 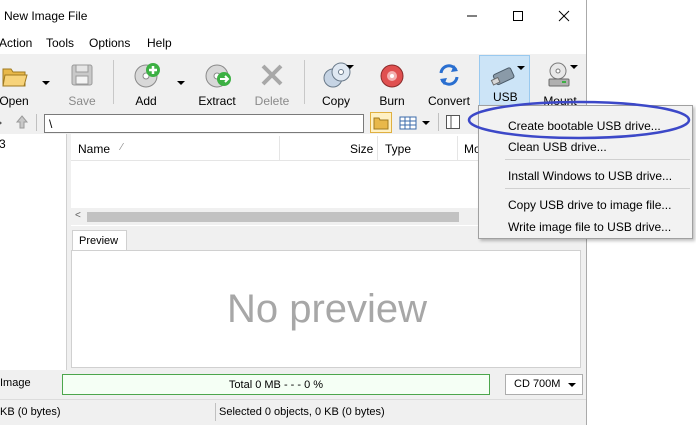 What do you see at coordinates (217, 101) in the screenshot?
I see `extract-label: Extract` at bounding box center [217, 101].